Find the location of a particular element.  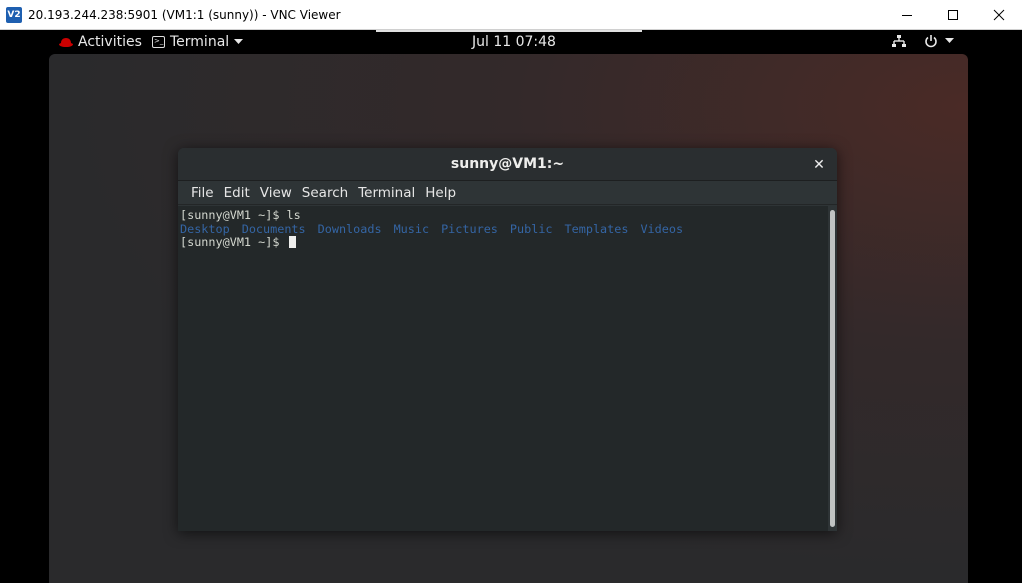

clock-button: Jul 11 07:48 is located at coordinates (514, 42).